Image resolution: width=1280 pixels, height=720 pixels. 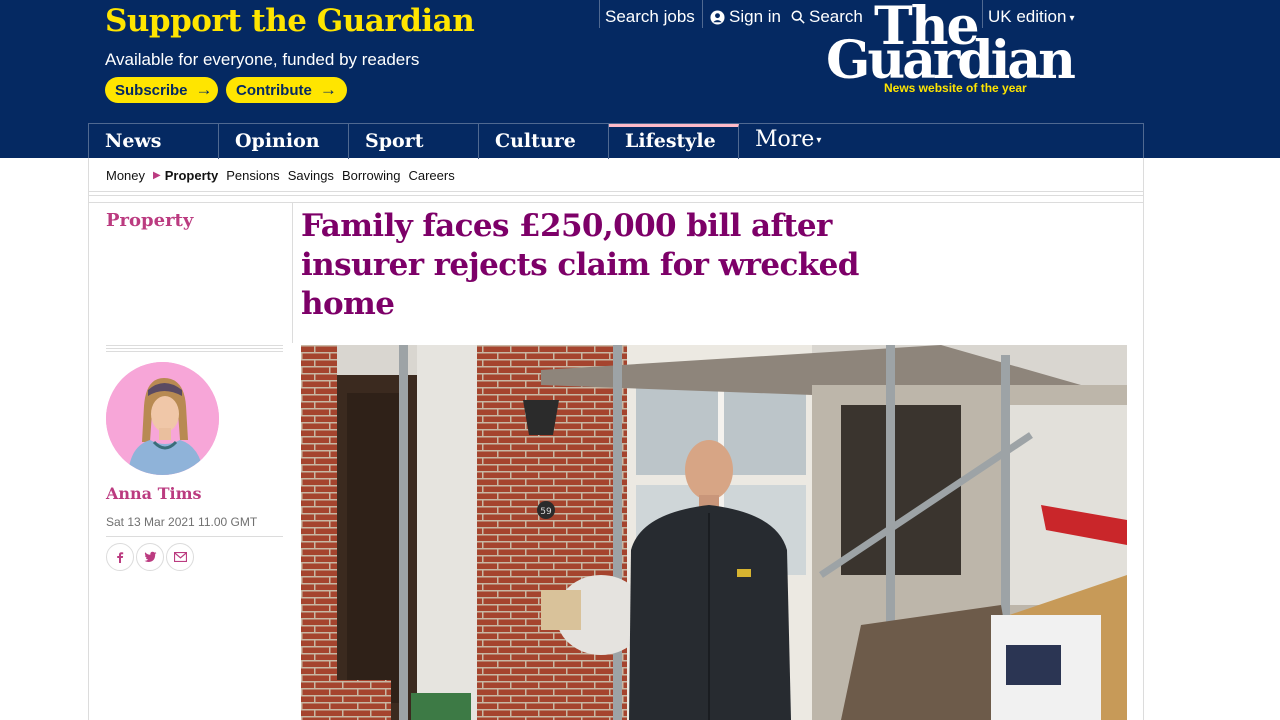 What do you see at coordinates (274, 90) in the screenshot?
I see `contribute-label: Contribute` at bounding box center [274, 90].